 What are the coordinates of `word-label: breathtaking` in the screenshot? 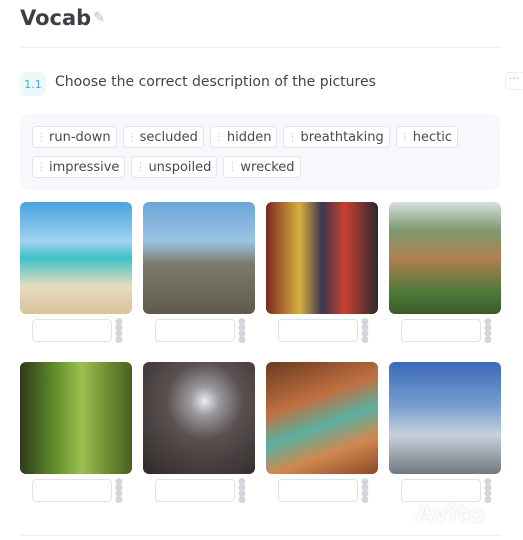 It's located at (342, 137).